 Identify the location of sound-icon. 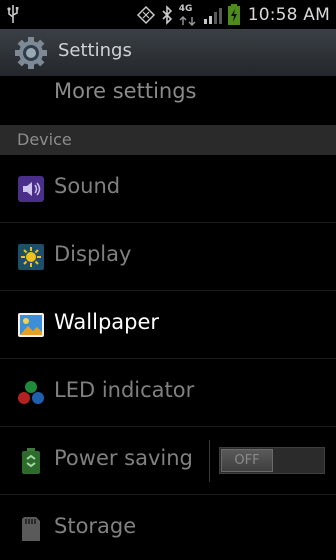
(31, 189).